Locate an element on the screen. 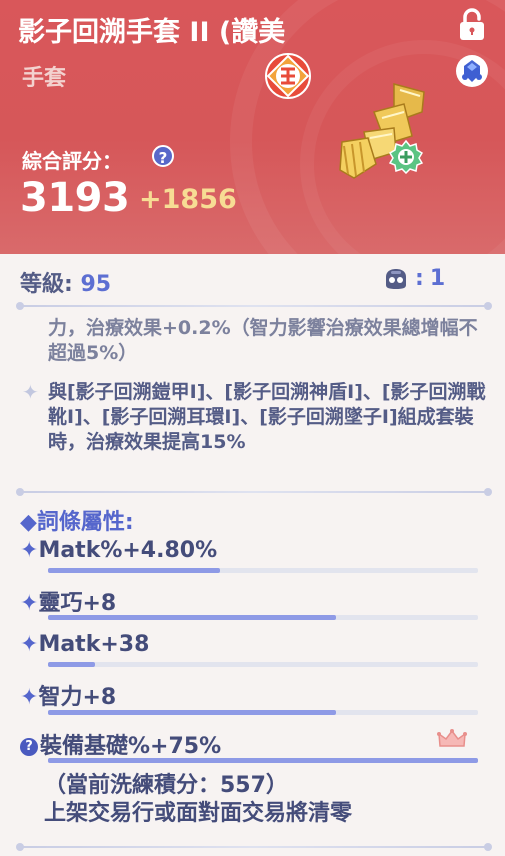  attribute-label: 靈巧+8 is located at coordinates (77, 603).